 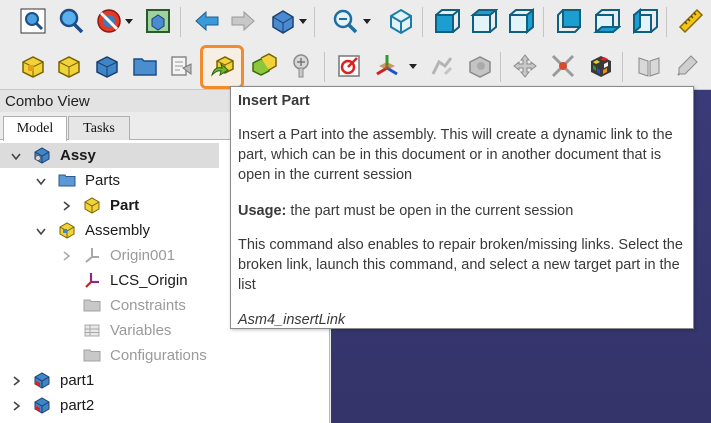 I want to click on tree-item-label: LCS_Origin, so click(x=149, y=280).